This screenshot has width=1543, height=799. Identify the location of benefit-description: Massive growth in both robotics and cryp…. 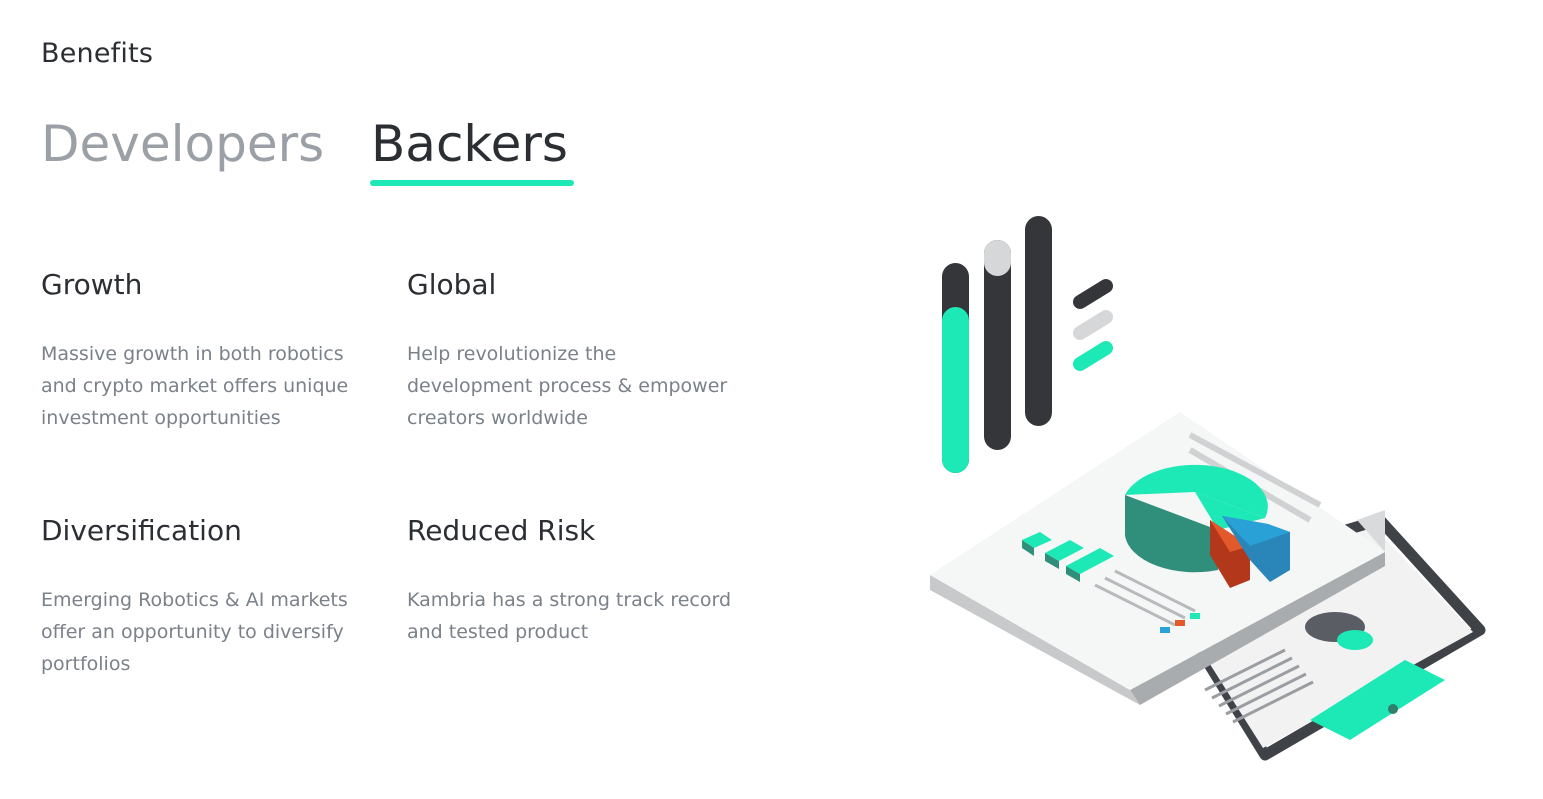
(195, 386).